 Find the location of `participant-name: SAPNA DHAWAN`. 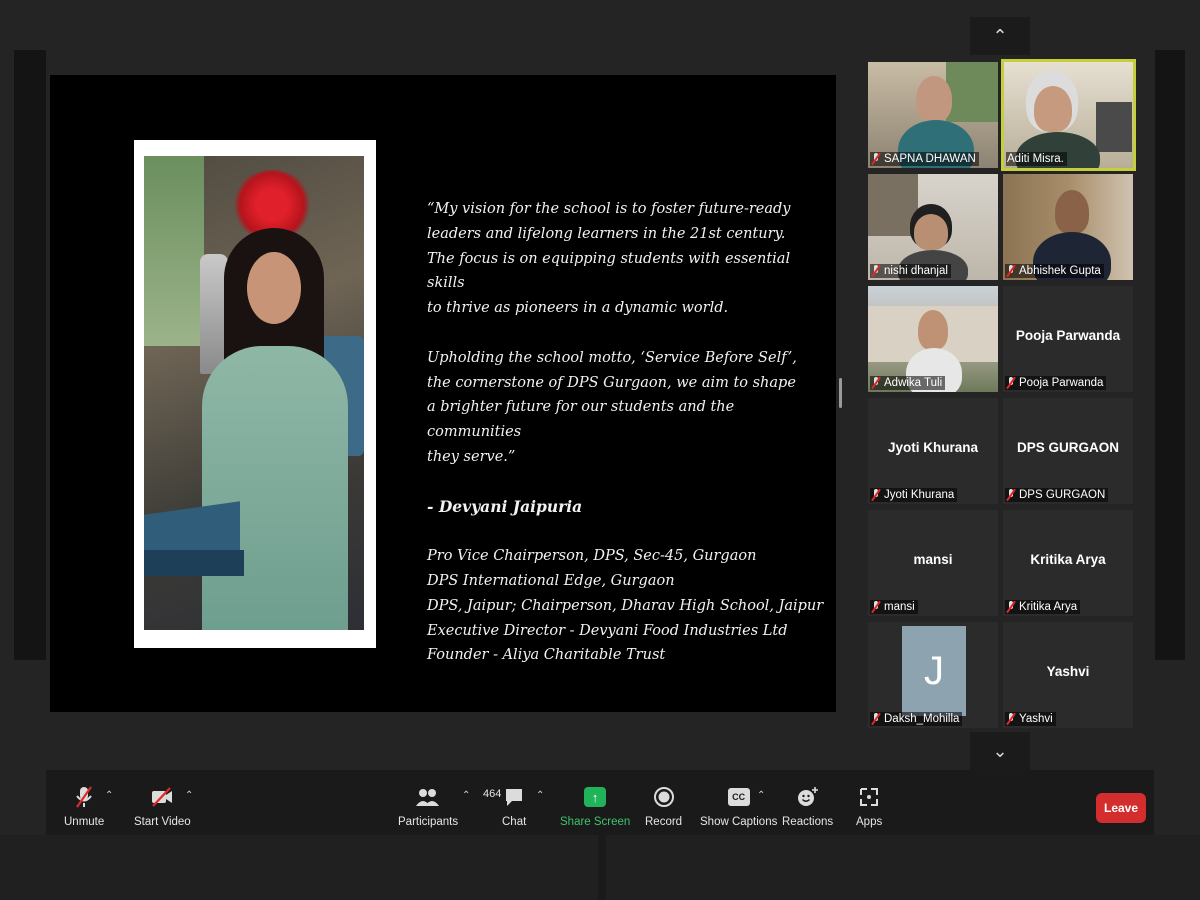

participant-name: SAPNA DHAWAN is located at coordinates (930, 159).